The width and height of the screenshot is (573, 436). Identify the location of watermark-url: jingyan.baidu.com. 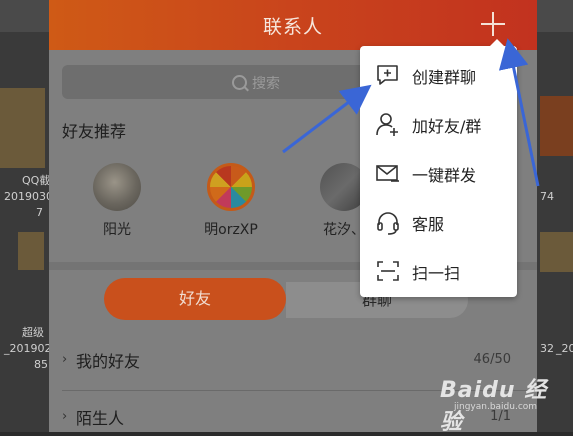
(496, 407).